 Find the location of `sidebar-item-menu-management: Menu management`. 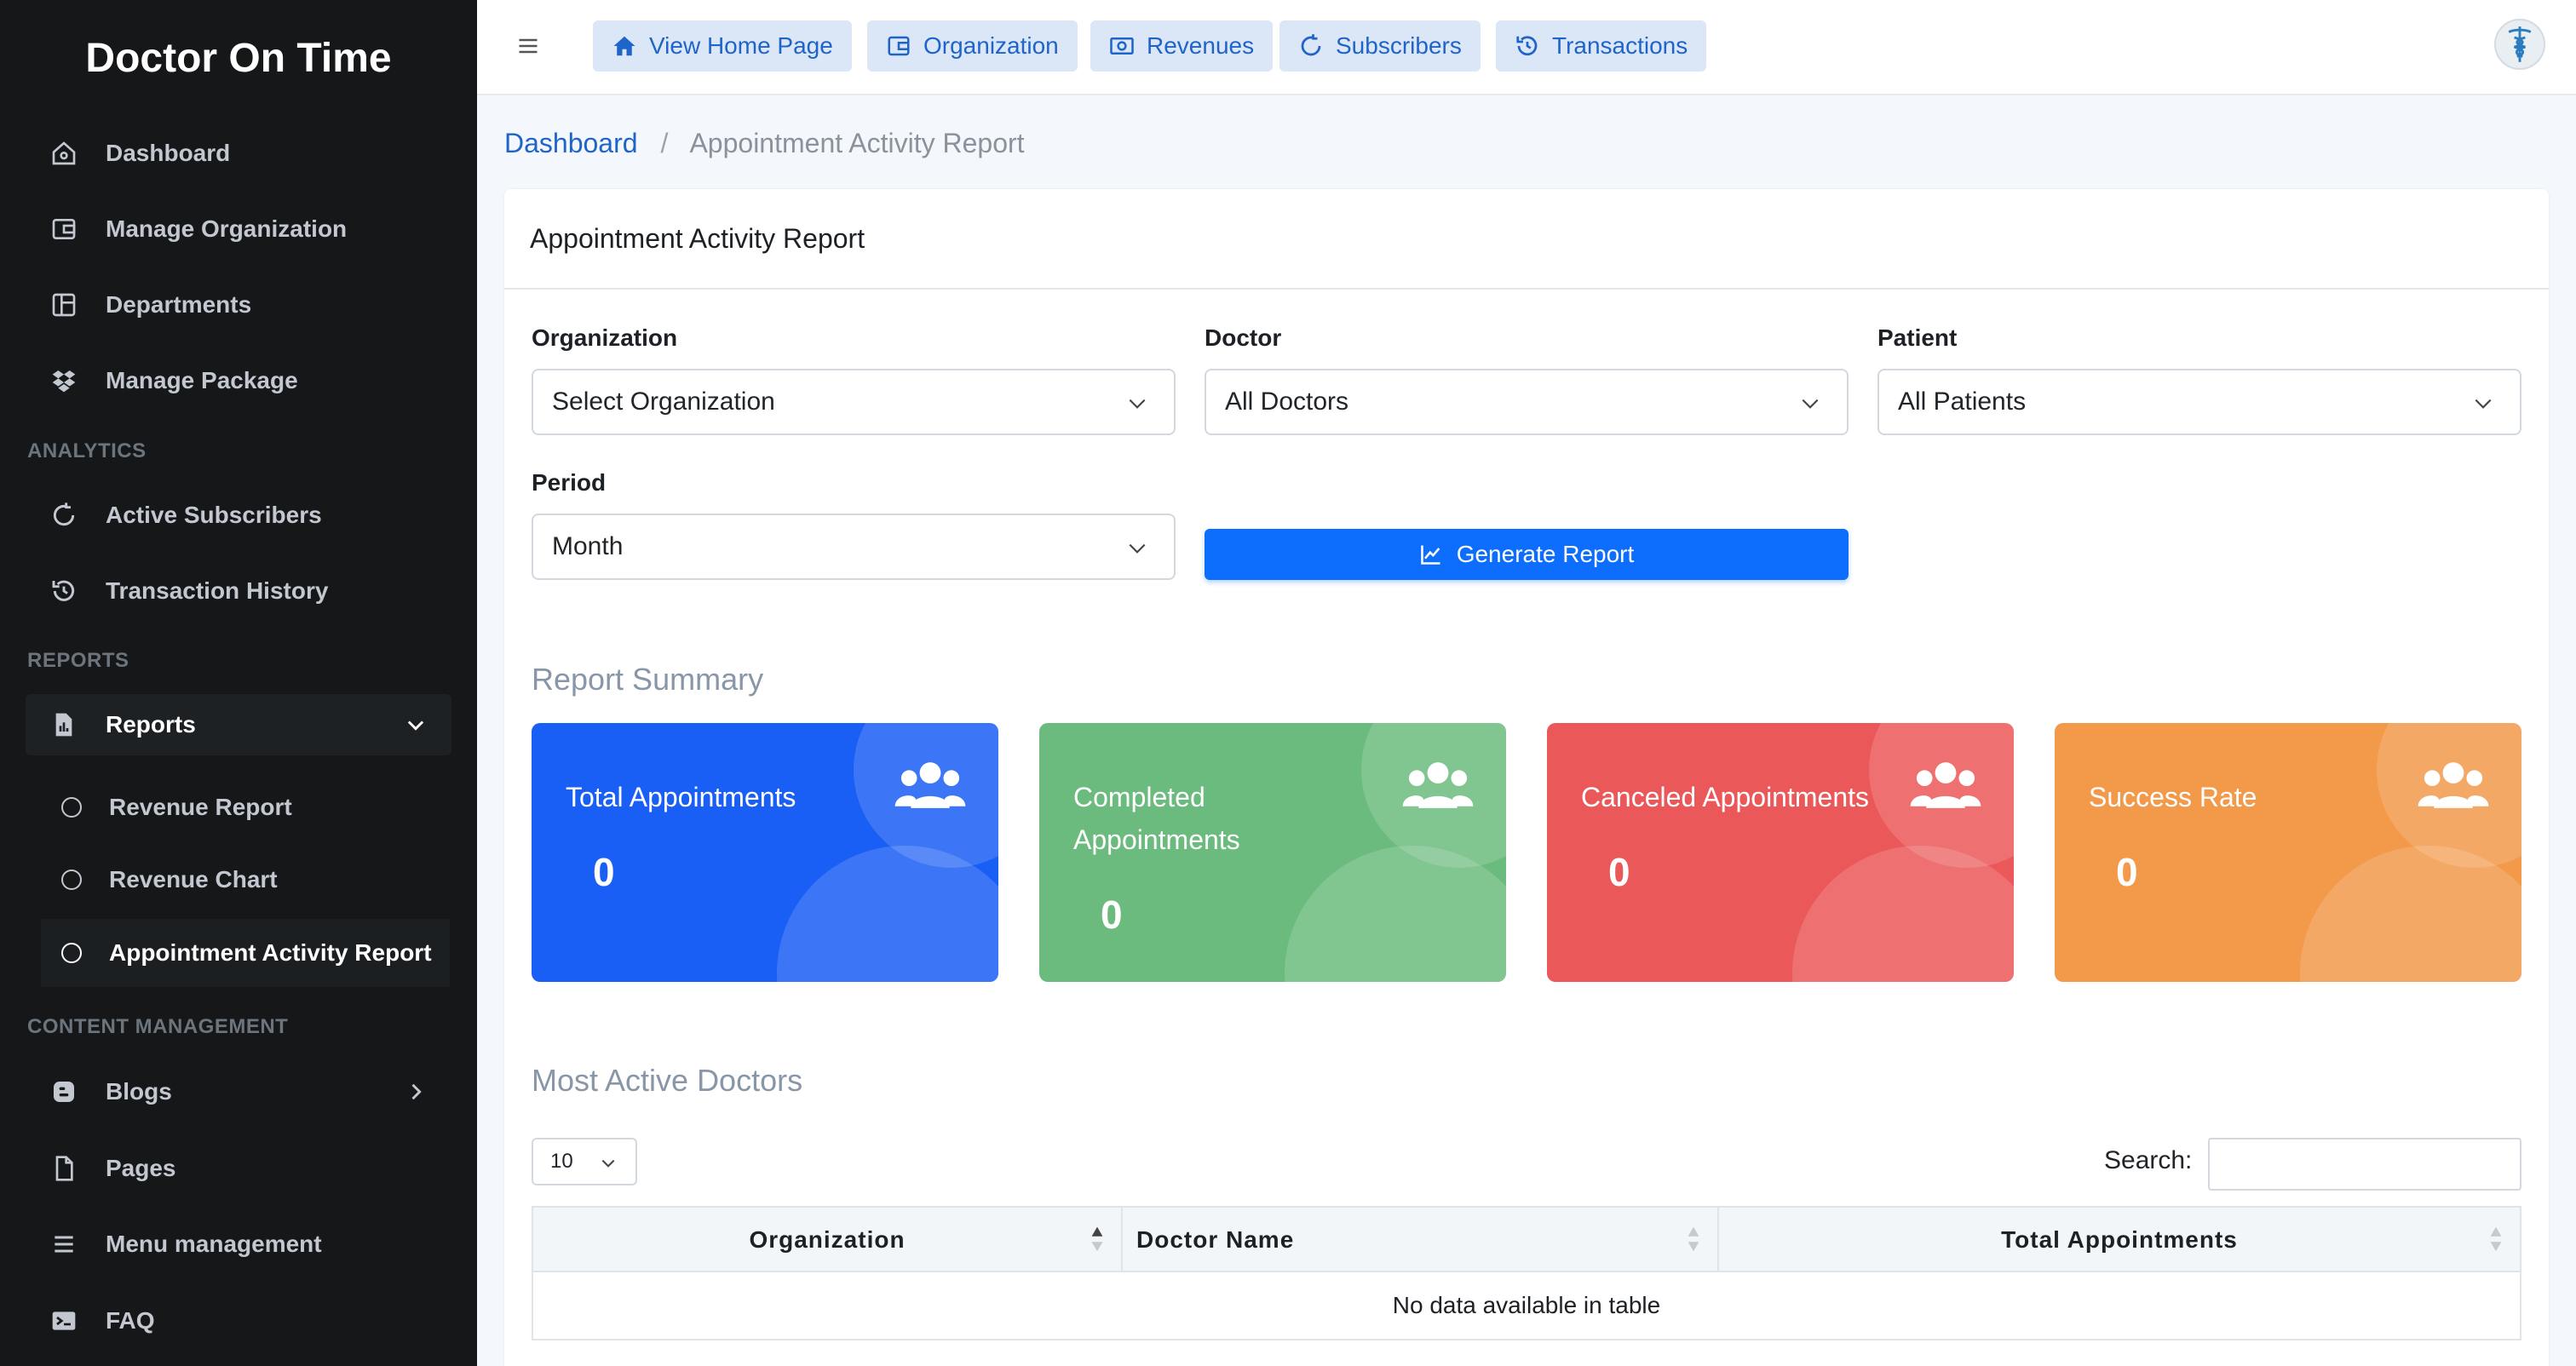

sidebar-item-menu-management: Menu management is located at coordinates (239, 1244).